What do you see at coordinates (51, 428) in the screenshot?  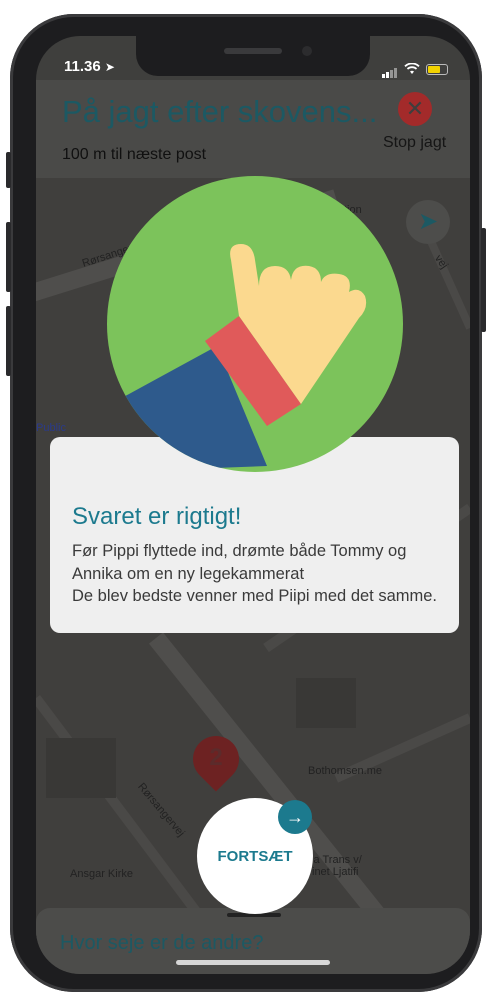 I see `poi-label: Public` at bounding box center [51, 428].